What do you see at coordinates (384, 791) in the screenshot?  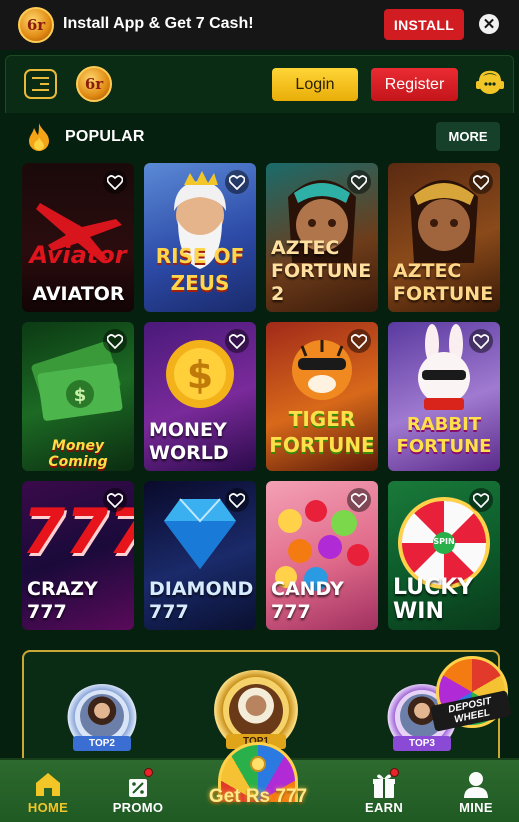 I see `nav-earn: EARN` at bounding box center [384, 791].